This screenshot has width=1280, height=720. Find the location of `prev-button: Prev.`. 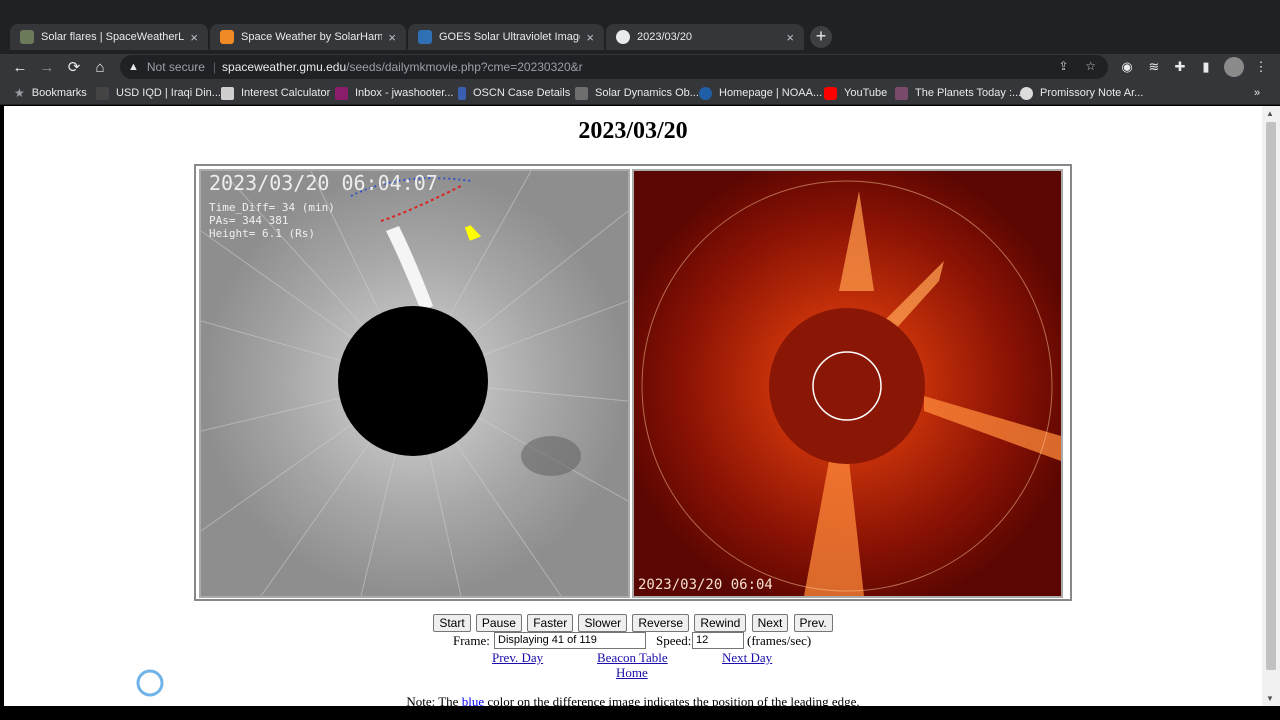

prev-button: Prev. is located at coordinates (813, 623).